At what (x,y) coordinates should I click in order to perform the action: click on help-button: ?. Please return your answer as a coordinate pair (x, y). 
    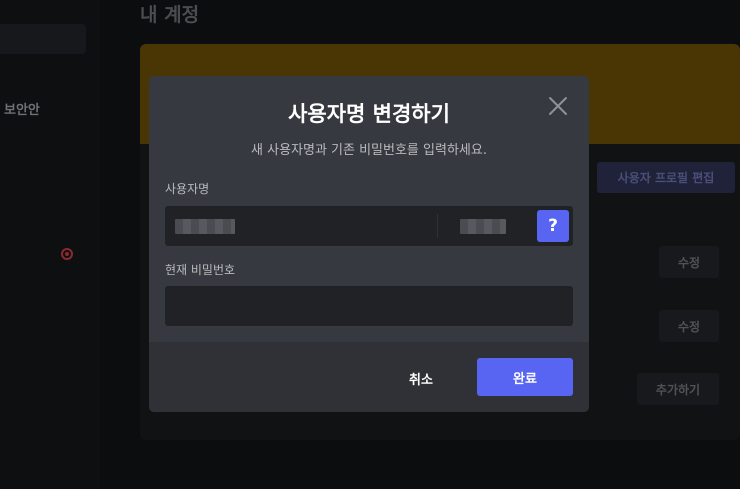
    Looking at the image, I should click on (553, 226).